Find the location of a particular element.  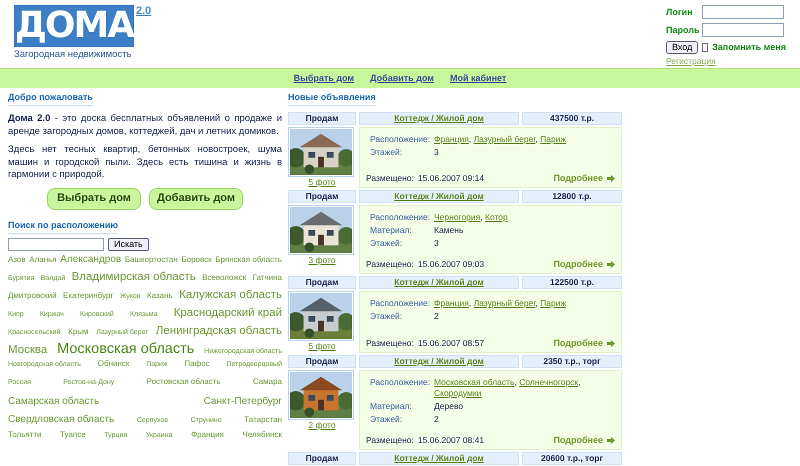

location-tag: Татарстан is located at coordinates (263, 420).